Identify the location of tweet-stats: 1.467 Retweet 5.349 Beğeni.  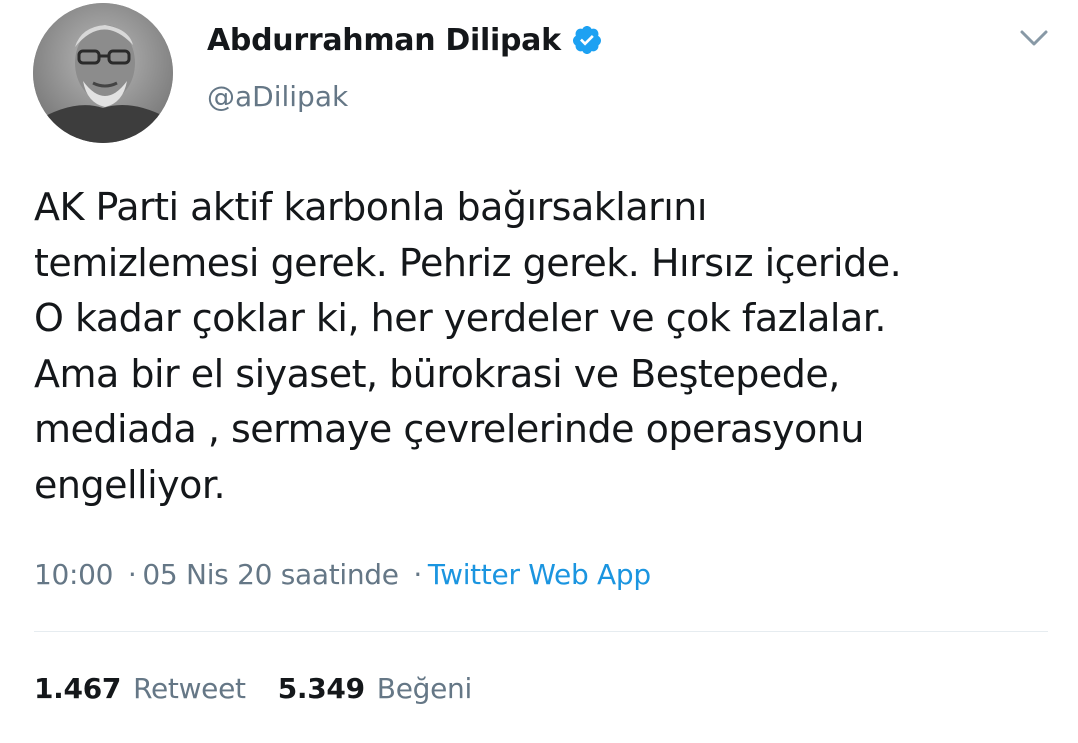
(253, 688).